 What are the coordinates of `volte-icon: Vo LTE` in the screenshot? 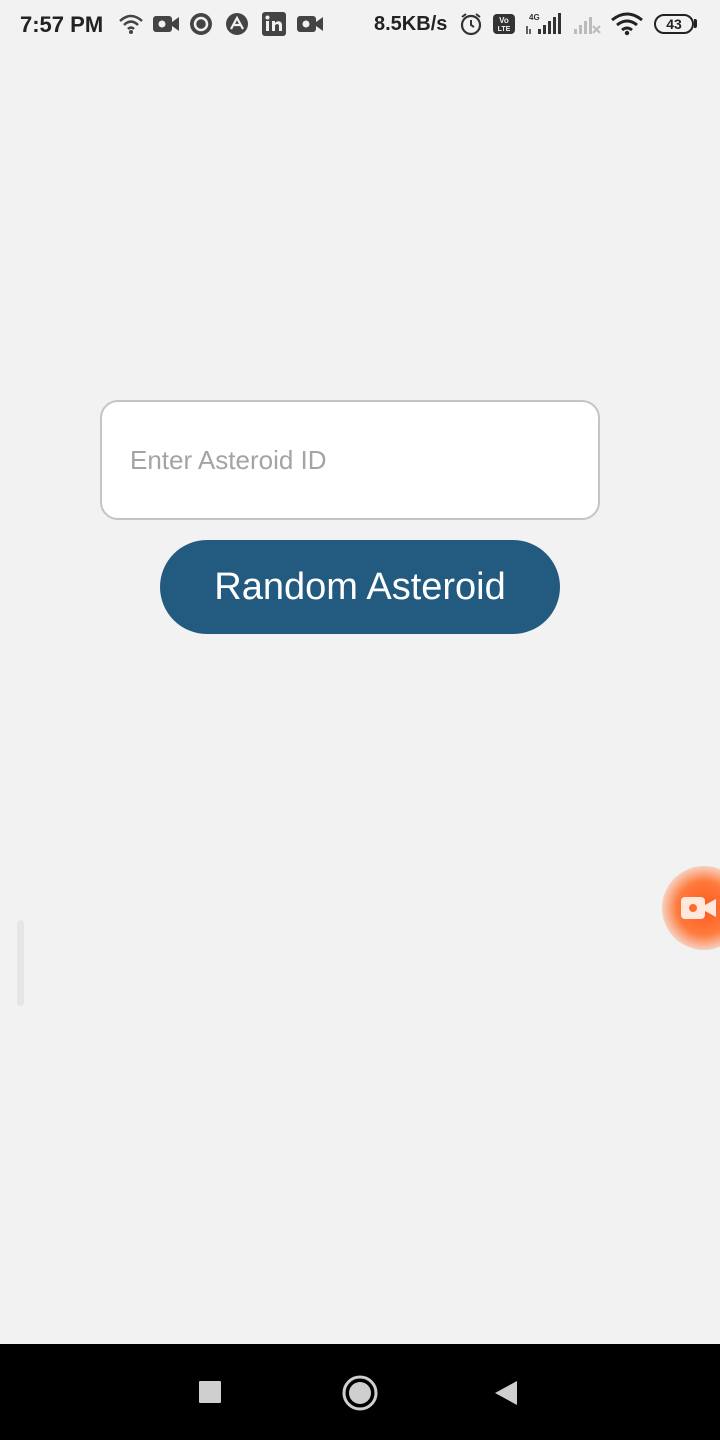 It's located at (504, 24).